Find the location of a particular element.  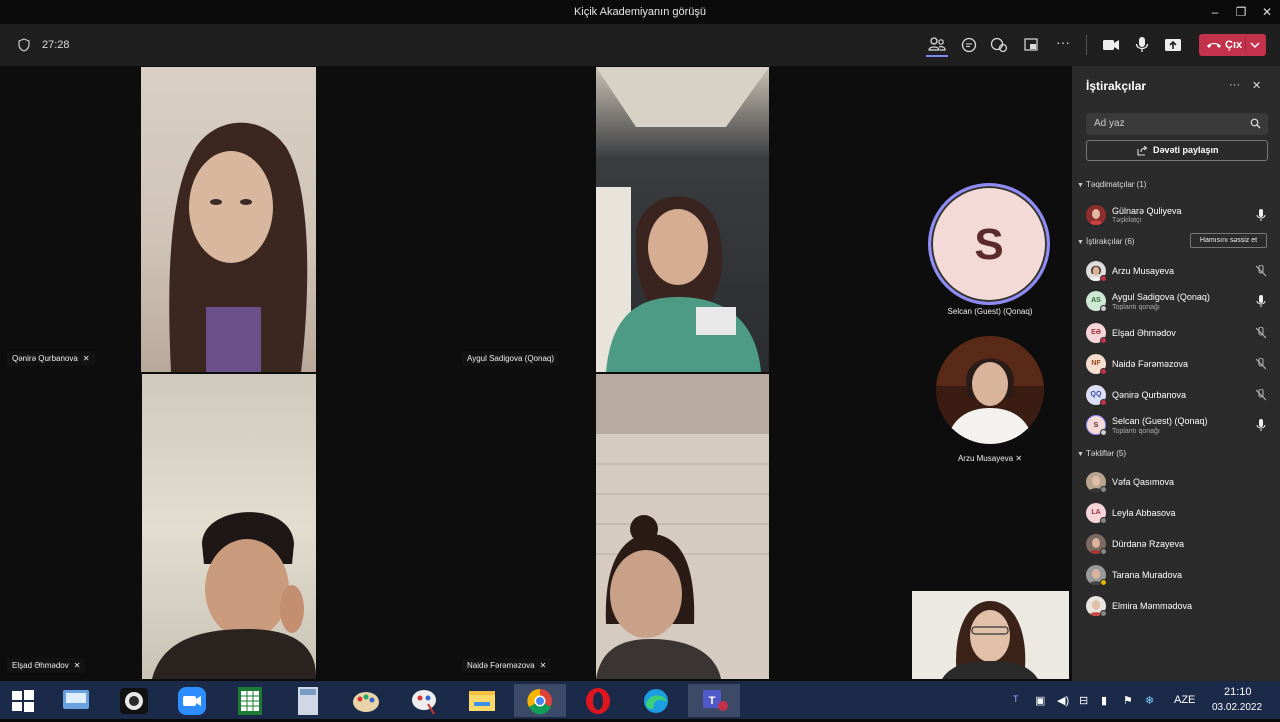

edge-icon is located at coordinates (656, 700).